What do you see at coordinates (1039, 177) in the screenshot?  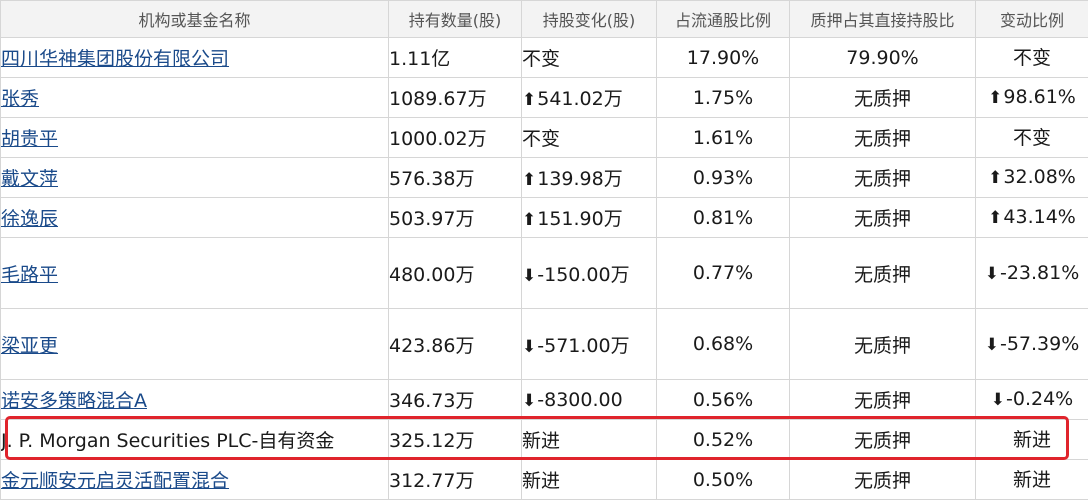 I see `change-ratio: 32.08%` at bounding box center [1039, 177].